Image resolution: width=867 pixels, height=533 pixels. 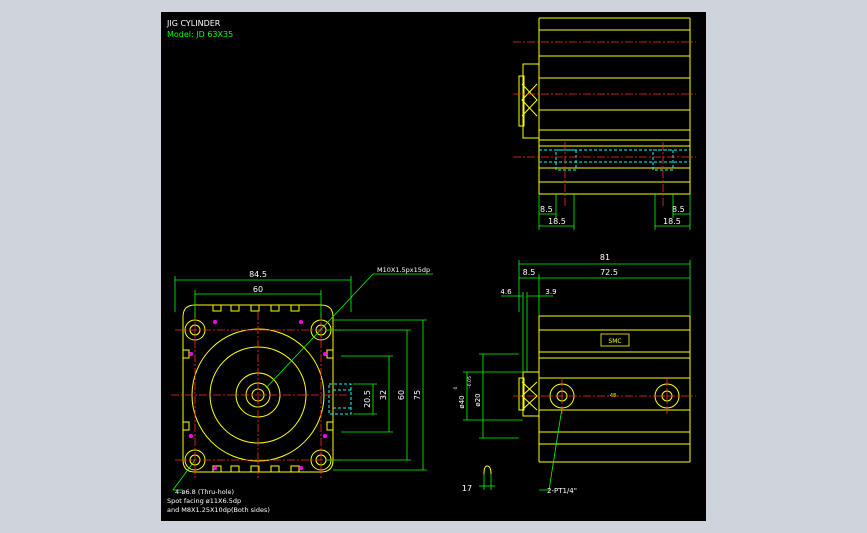 What do you see at coordinates (258, 289) in the screenshot?
I see `dim-front-width-inner: 60` at bounding box center [258, 289].